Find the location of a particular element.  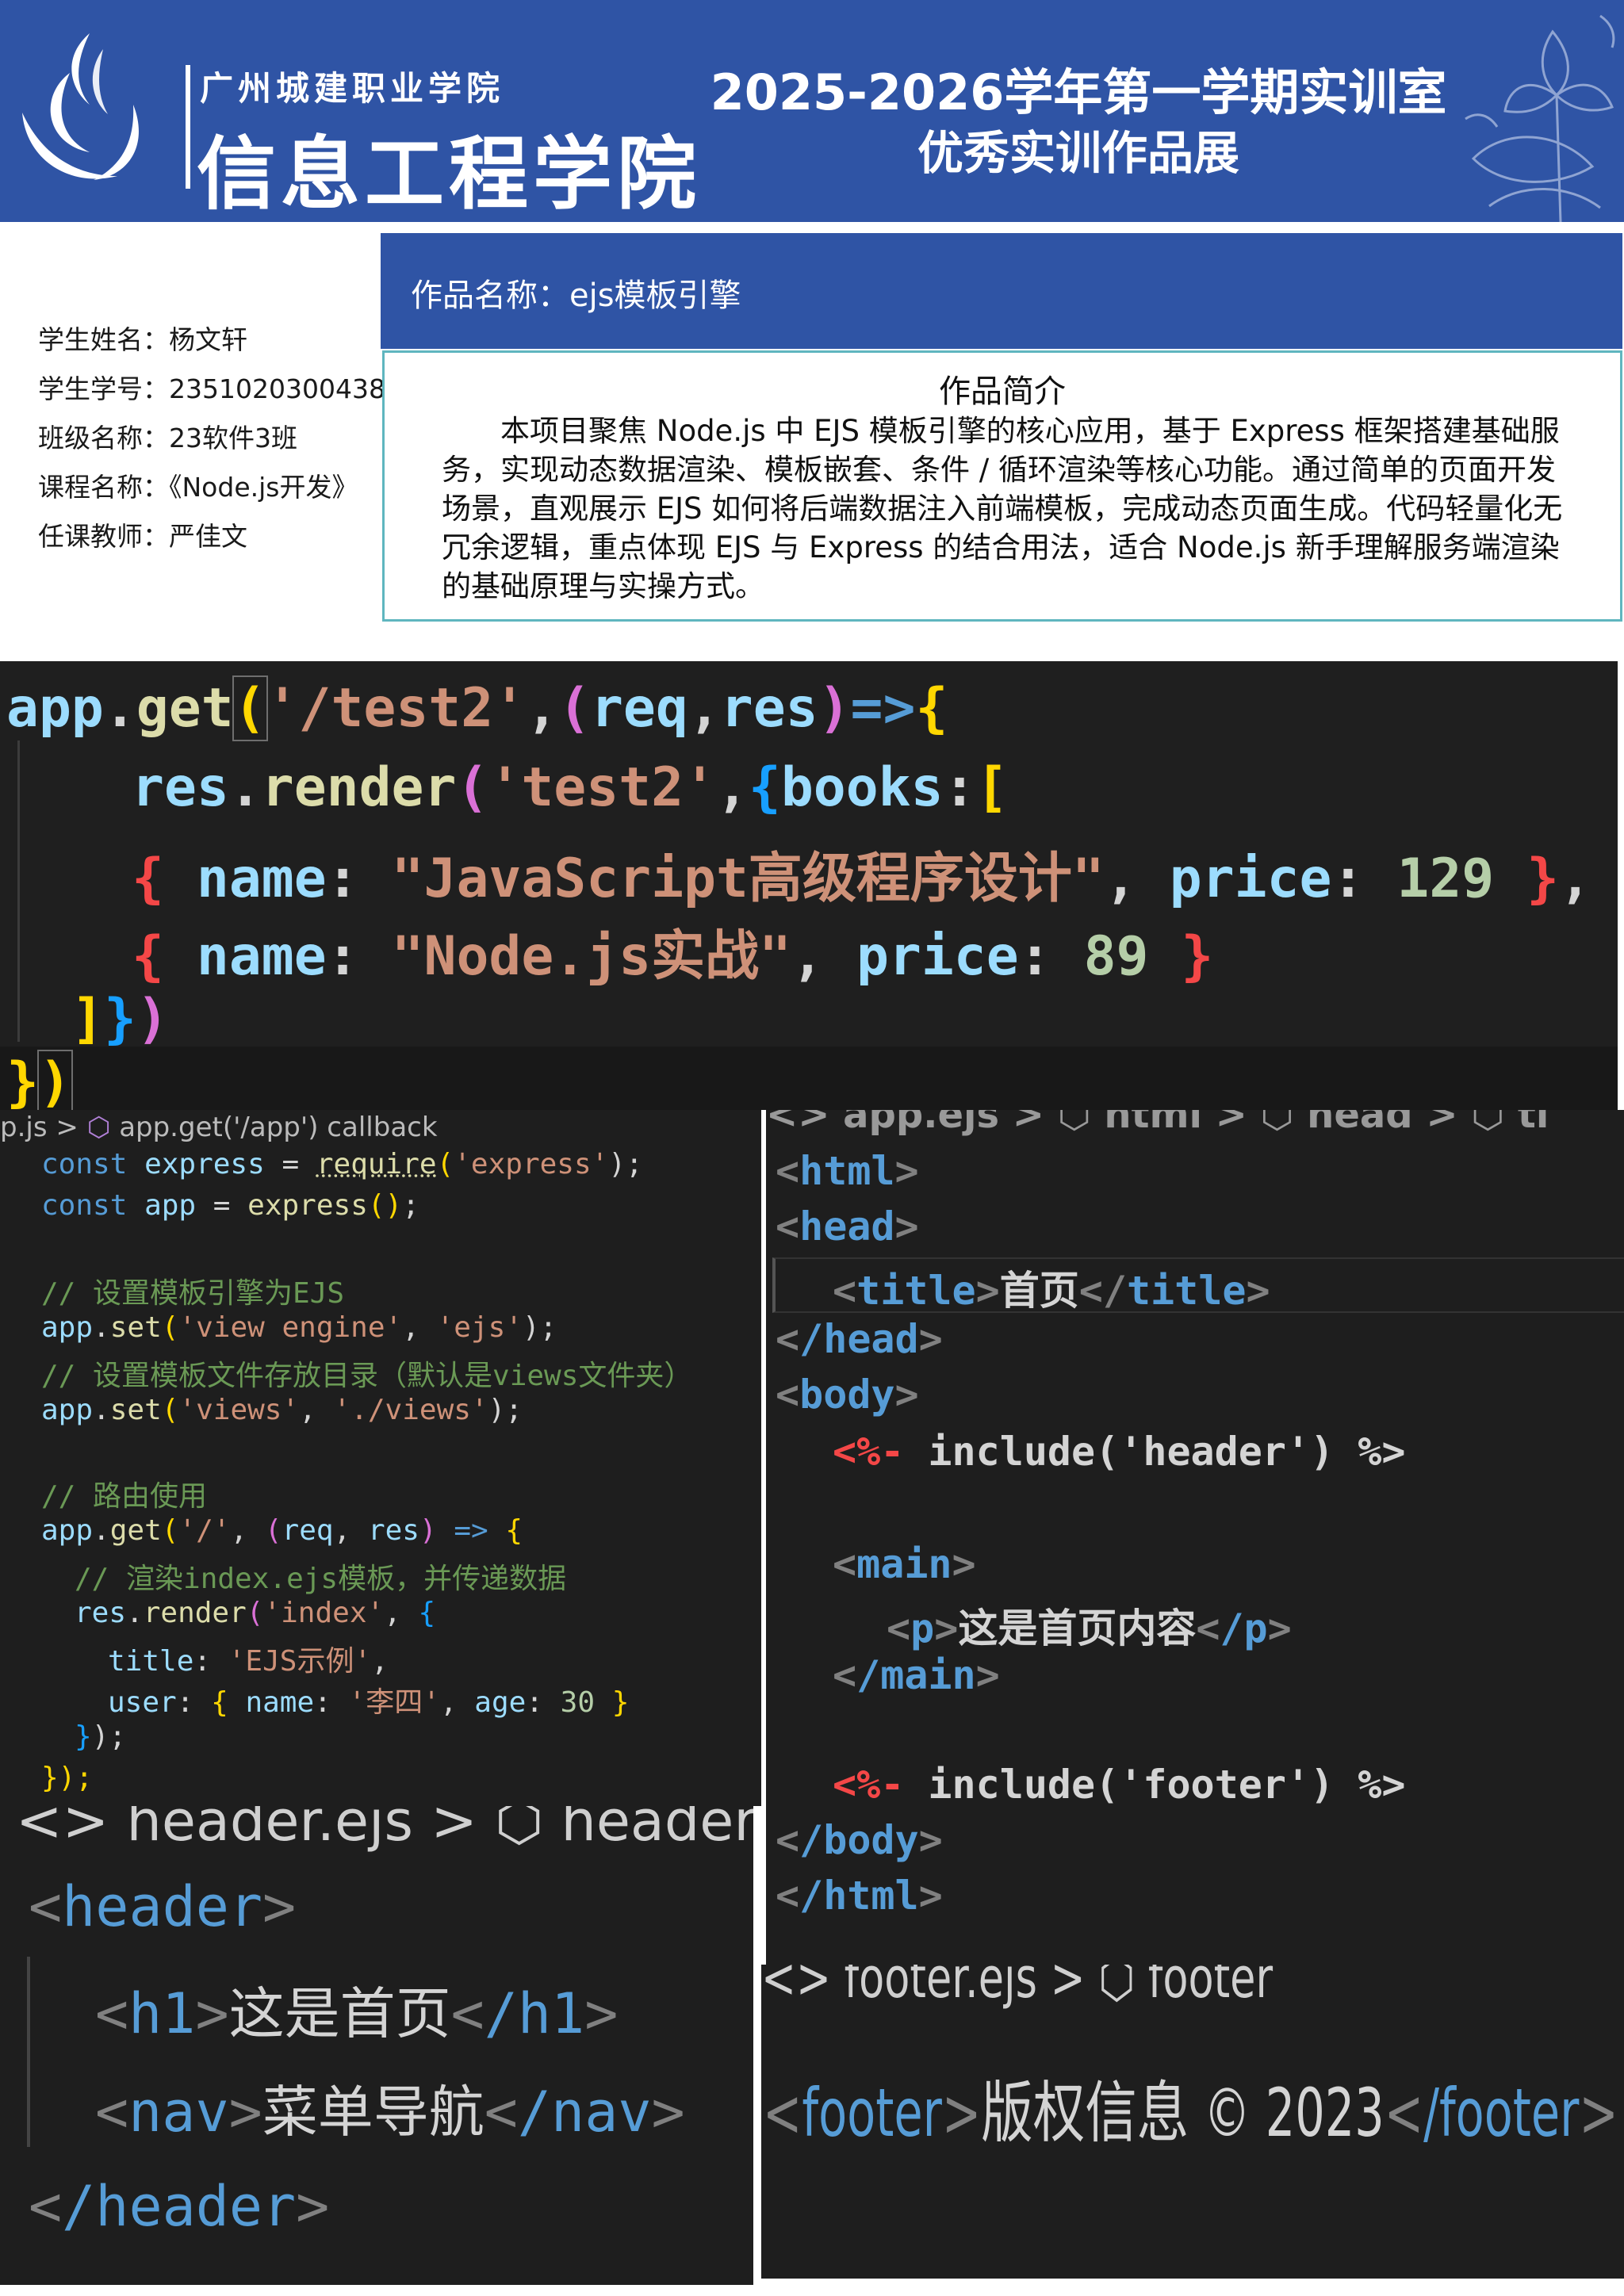

code-line: res.render('test2',{books:[ is located at coordinates (570, 788).